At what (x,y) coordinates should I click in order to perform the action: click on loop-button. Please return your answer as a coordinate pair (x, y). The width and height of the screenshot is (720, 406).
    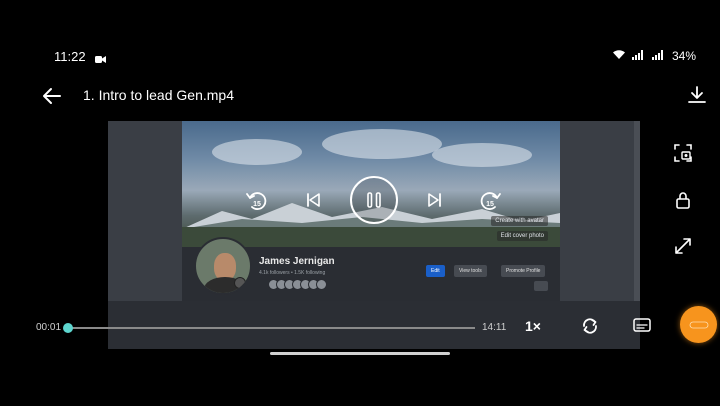
    Looking at the image, I should click on (590, 326).